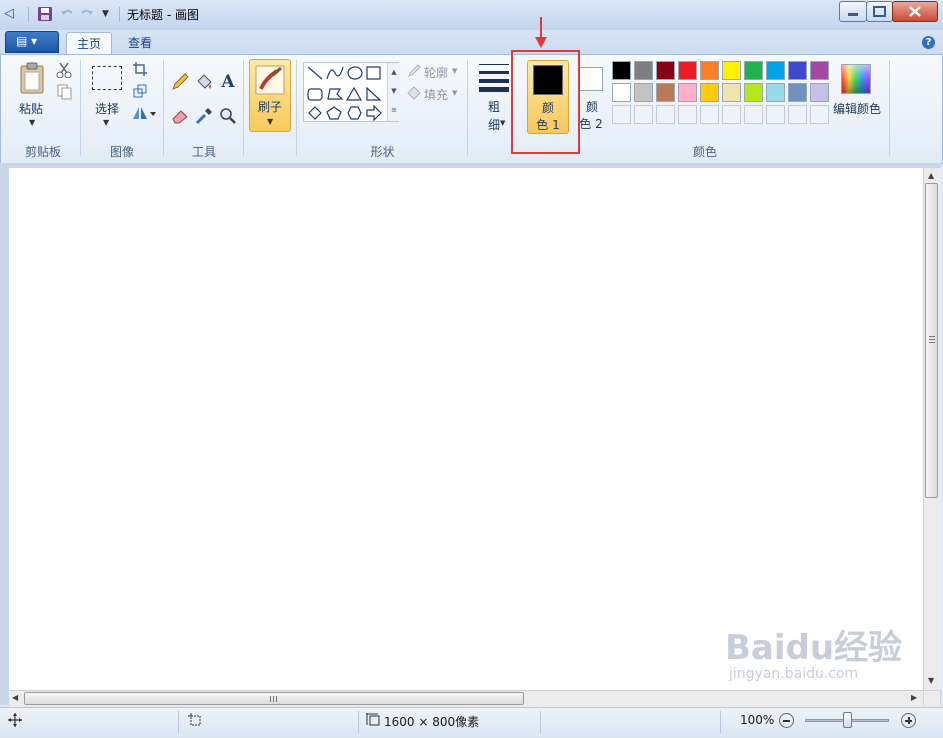 This screenshot has height=738, width=943. What do you see at coordinates (374, 93) in the screenshot?
I see `right-triangle-shape-icon` at bounding box center [374, 93].